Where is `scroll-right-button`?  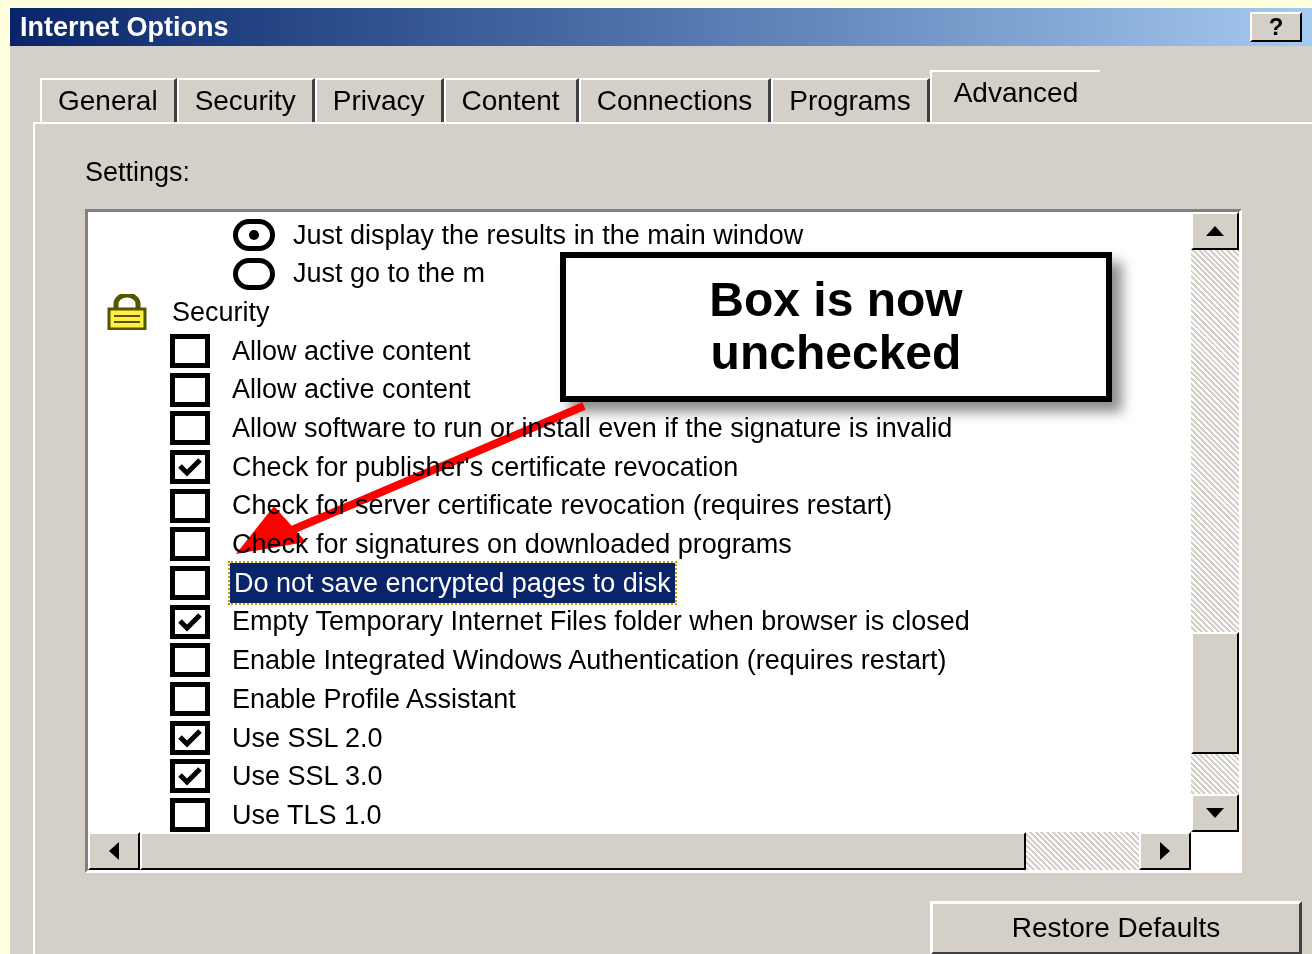
scroll-right-button is located at coordinates (1165, 850).